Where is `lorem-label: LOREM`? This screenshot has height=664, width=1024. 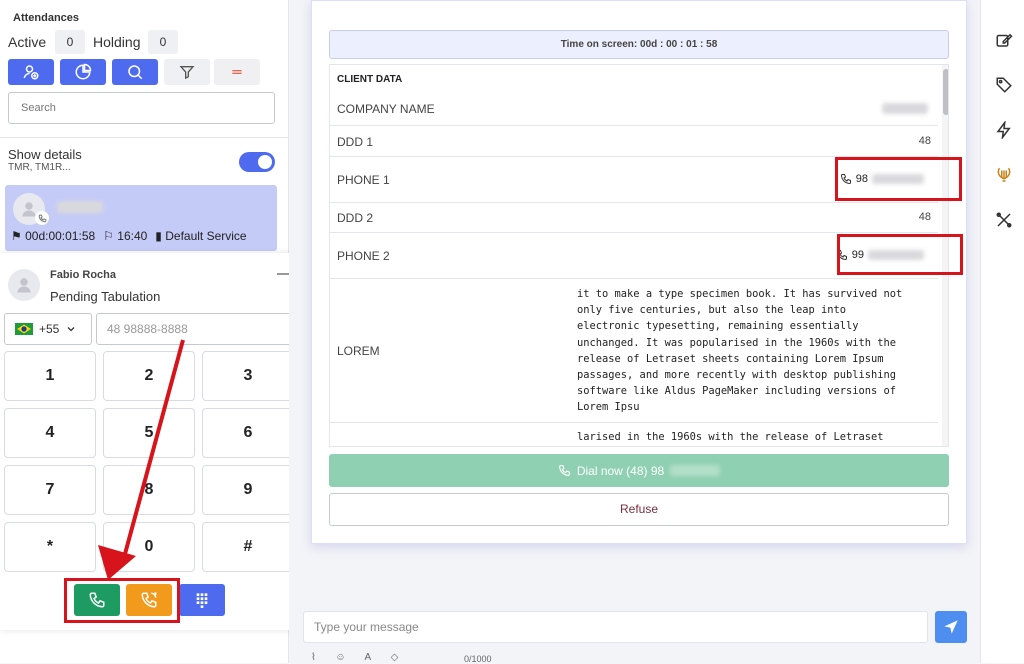
lorem-label: LOREM is located at coordinates (358, 351).